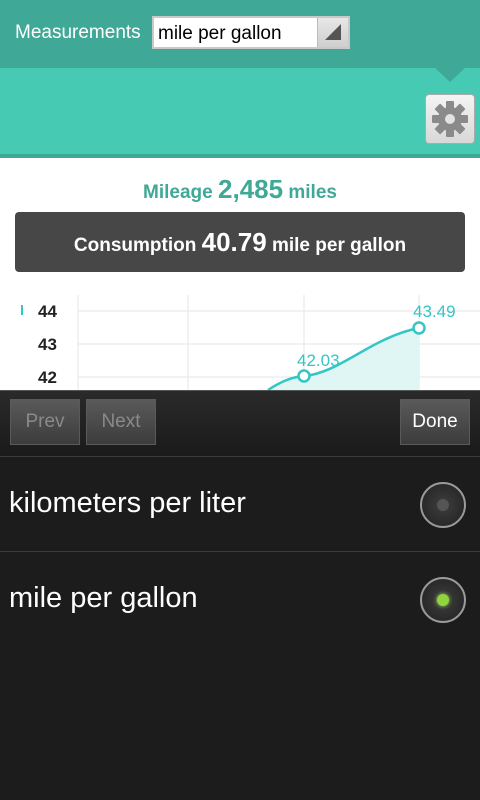 The height and width of the screenshot is (800, 480). Describe the element at coordinates (240, 423) in the screenshot. I see `picker-toolbar: Prev Next Done` at that location.